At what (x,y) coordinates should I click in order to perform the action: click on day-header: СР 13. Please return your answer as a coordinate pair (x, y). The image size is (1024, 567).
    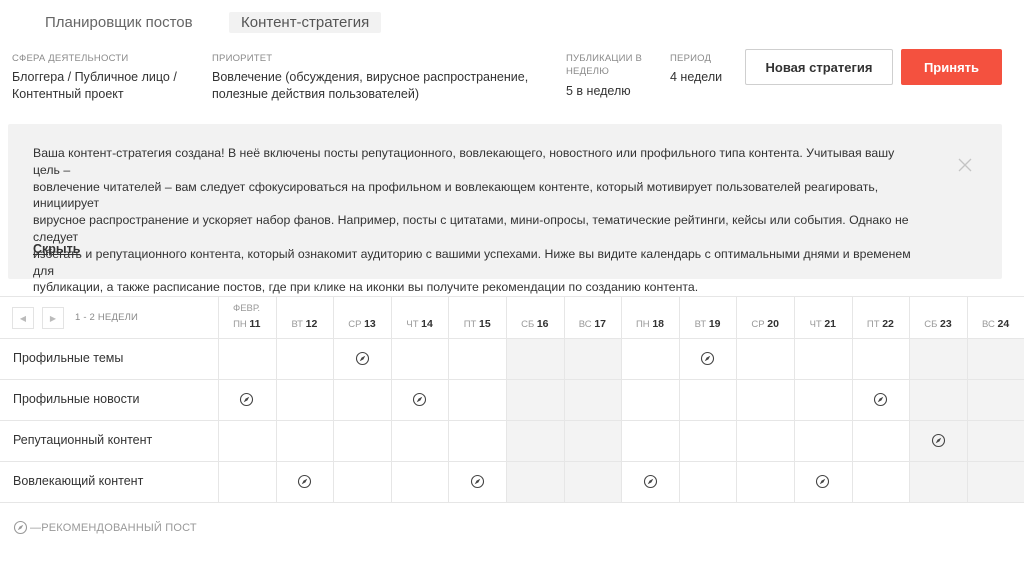
    Looking at the image, I should click on (362, 317).